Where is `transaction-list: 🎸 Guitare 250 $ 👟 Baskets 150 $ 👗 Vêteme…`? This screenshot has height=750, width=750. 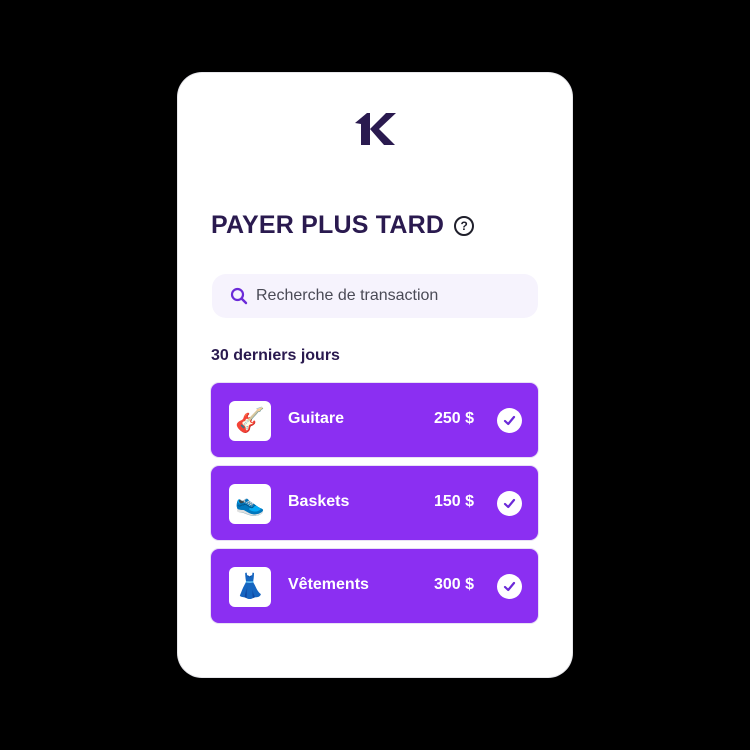 transaction-list: 🎸 Guitare 250 $ 👟 Baskets 150 $ 👗 Vêteme… is located at coordinates (374, 507).